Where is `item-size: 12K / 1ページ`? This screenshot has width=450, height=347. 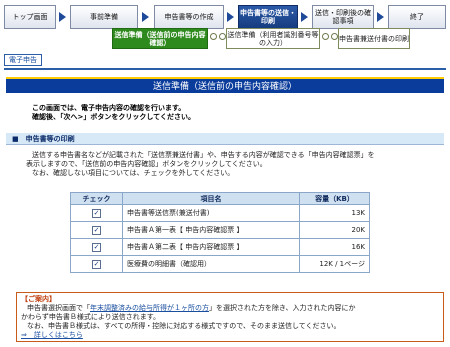 item-size: 12K / 1ページ is located at coordinates (334, 264).